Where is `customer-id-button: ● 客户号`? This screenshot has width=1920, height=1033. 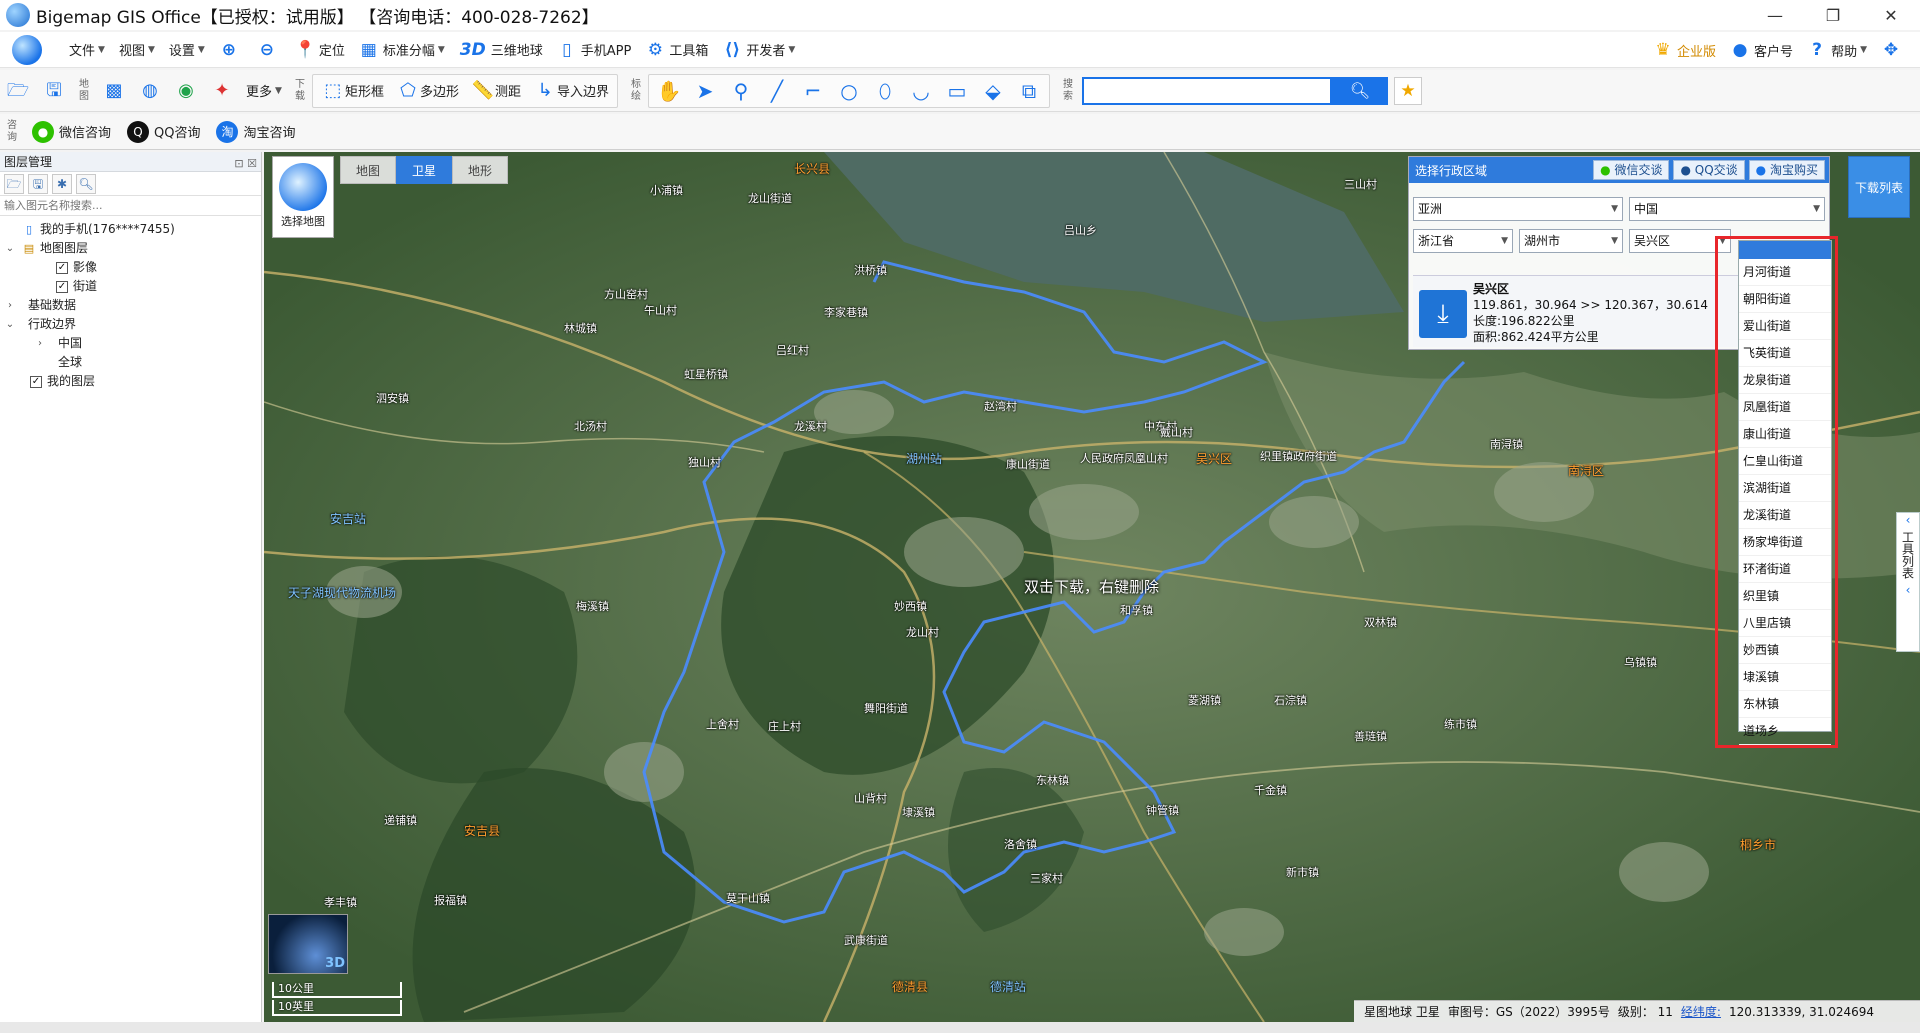 customer-id-button: ● 客户号 is located at coordinates (1761, 50).